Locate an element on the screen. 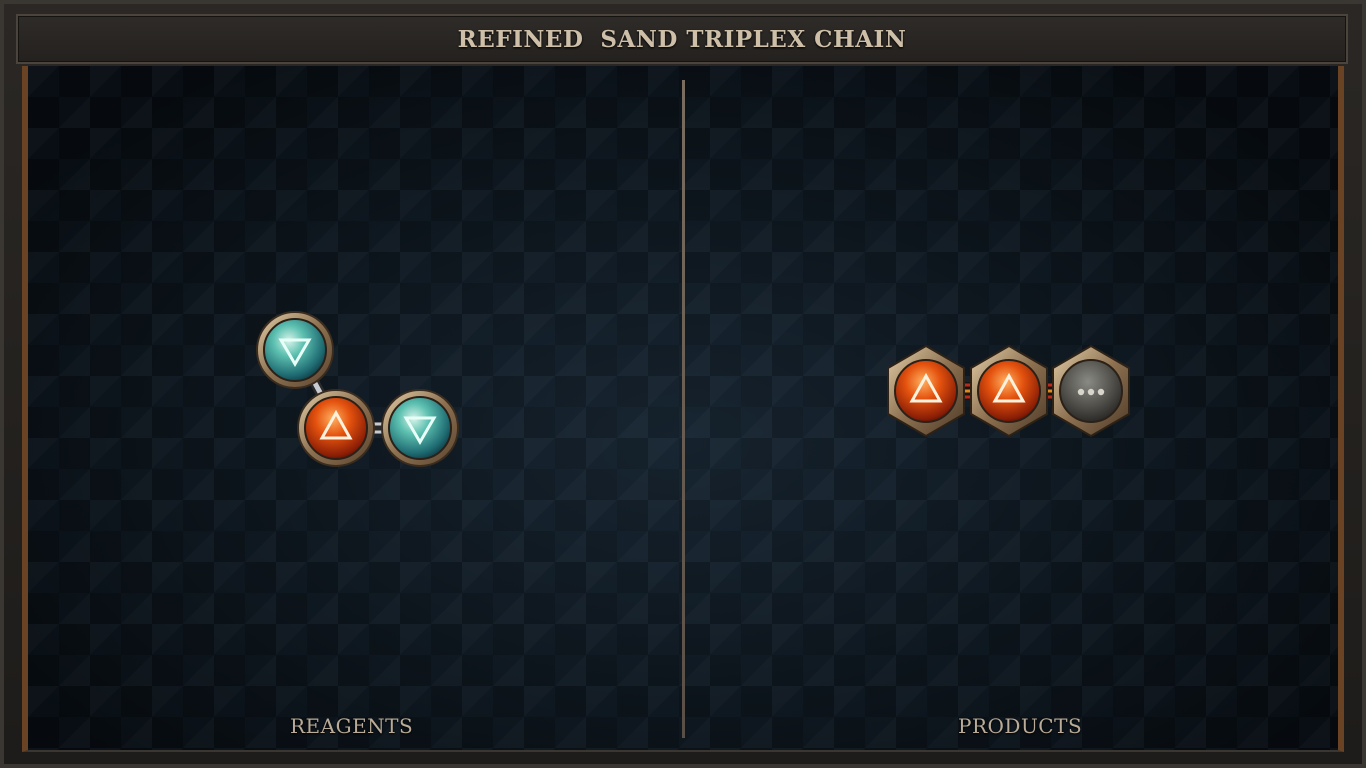 The height and width of the screenshot is (768, 1366). salt-dots-icon is located at coordinates (1091, 392).